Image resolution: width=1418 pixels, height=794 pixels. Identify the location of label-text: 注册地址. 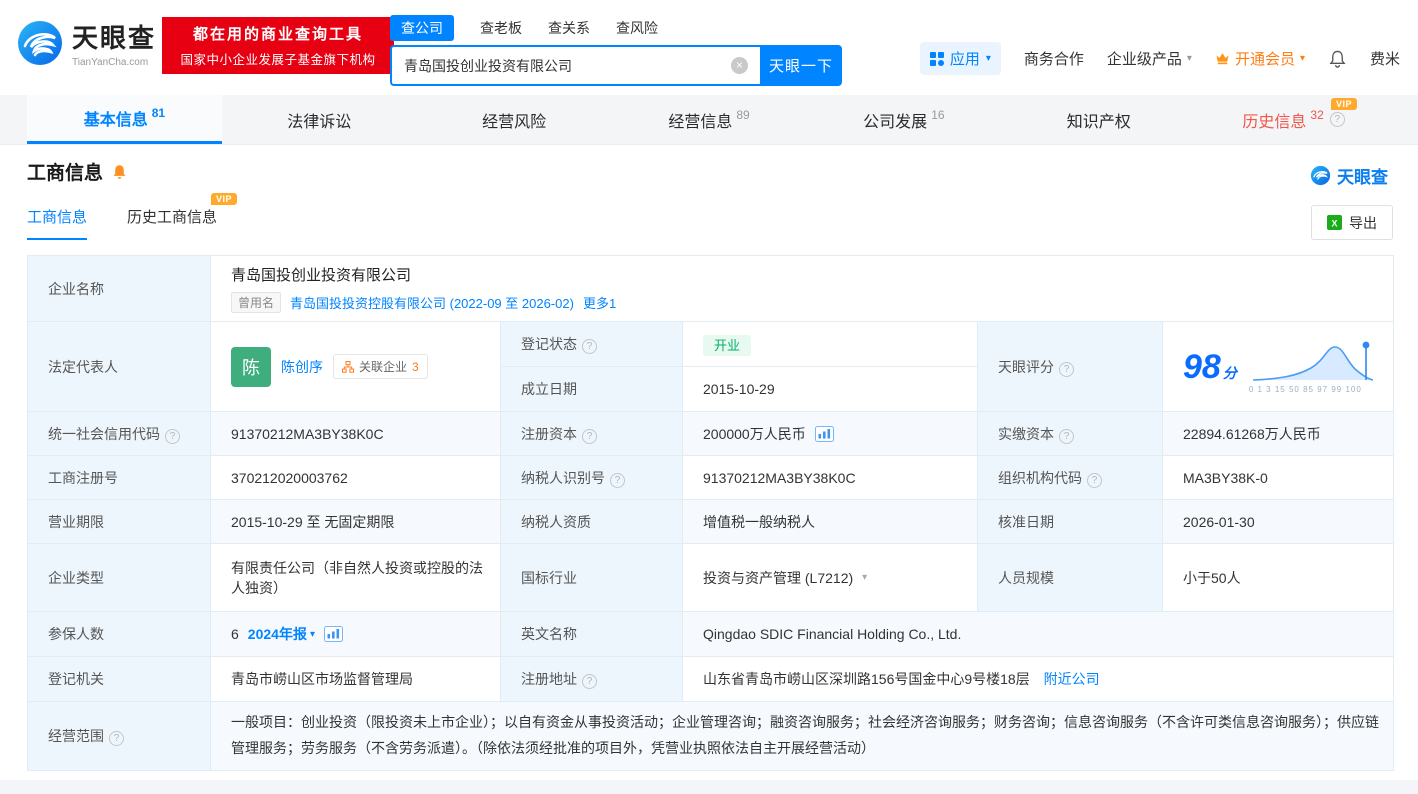
(549, 679).